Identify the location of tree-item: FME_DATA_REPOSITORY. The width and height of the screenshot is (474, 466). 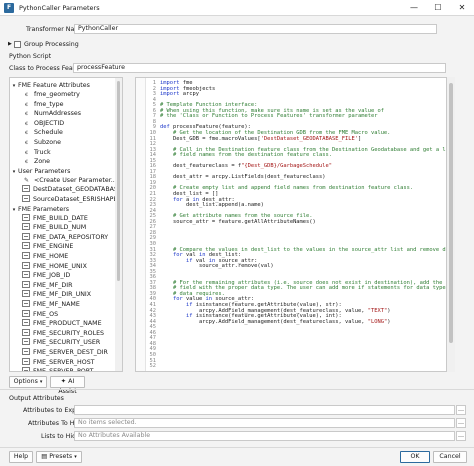
(65, 237).